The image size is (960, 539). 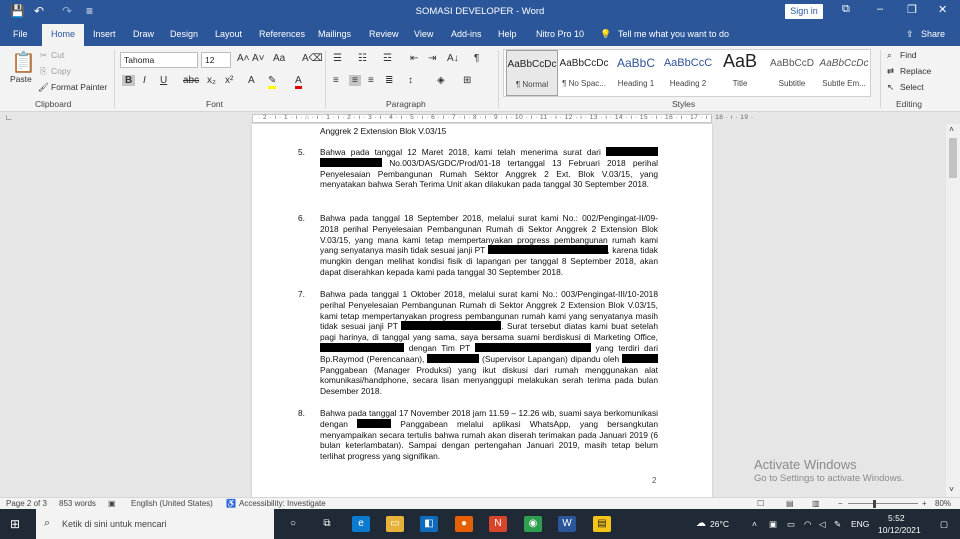 I want to click on task-view-icon: ⧉, so click(x=327, y=524).